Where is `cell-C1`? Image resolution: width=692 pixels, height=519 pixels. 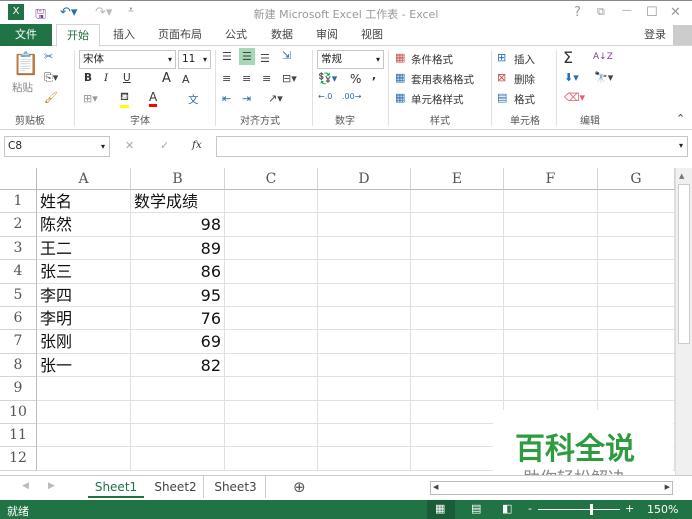 cell-C1 is located at coordinates (271, 202).